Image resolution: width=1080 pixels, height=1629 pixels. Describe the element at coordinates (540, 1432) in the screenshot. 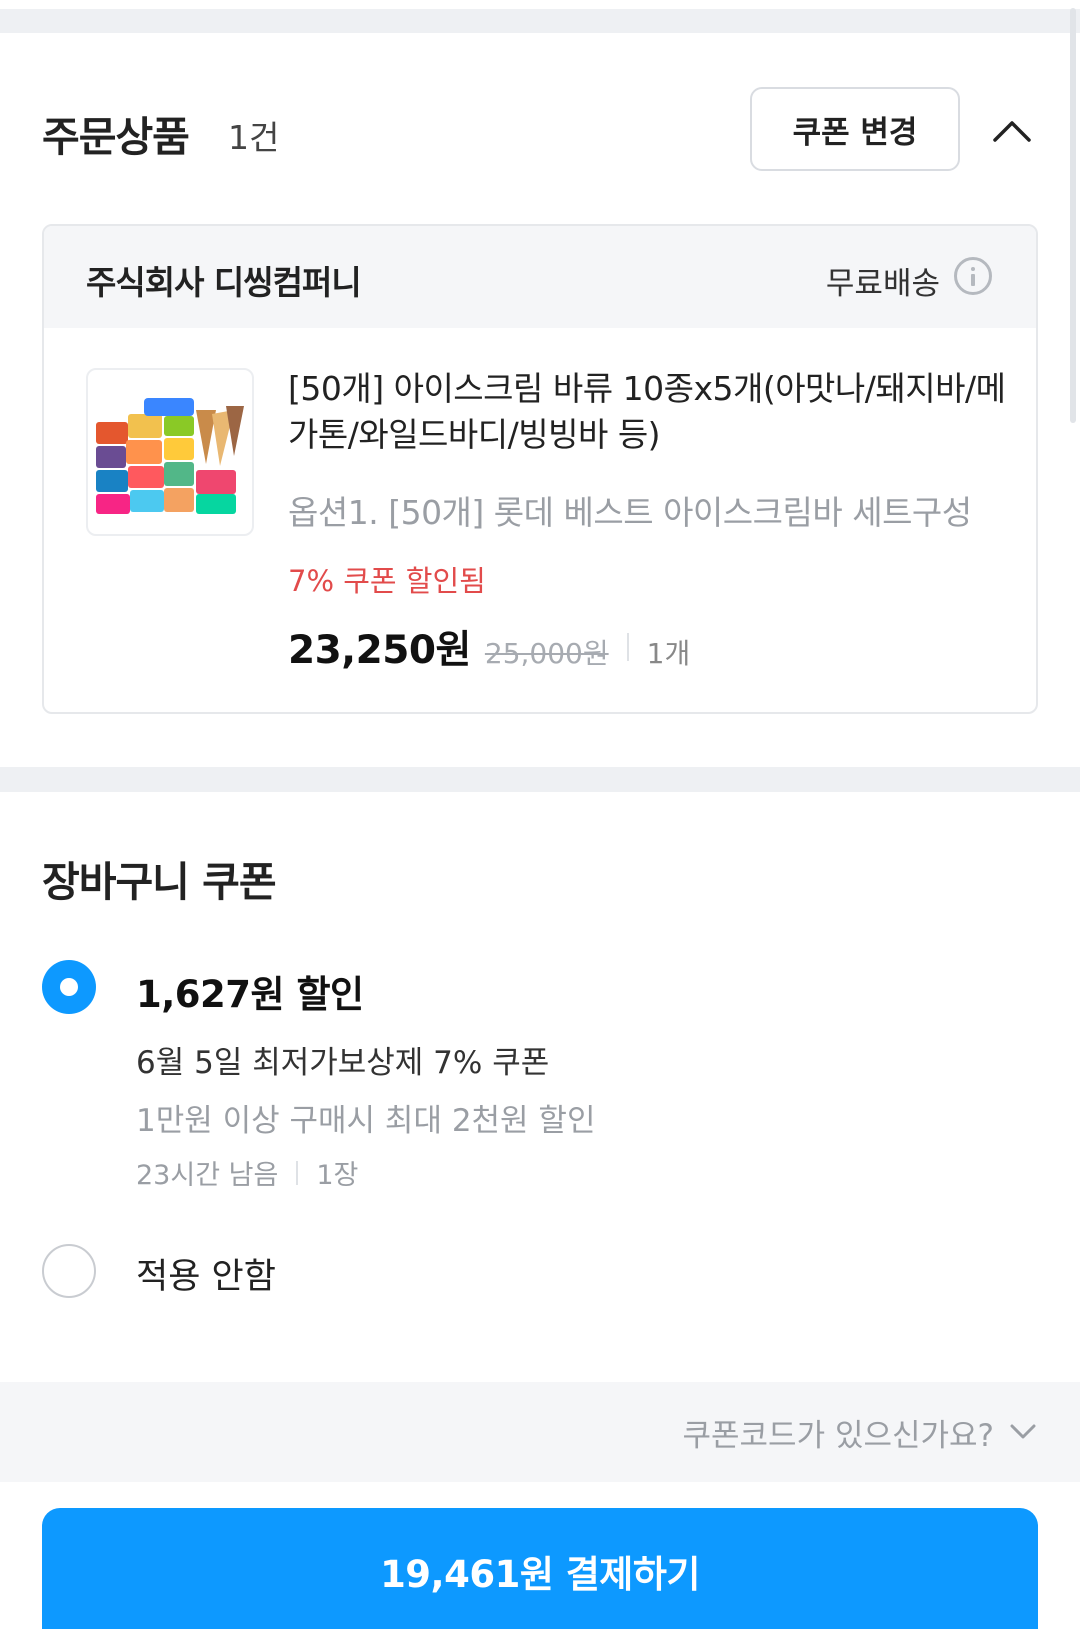

I see `coupon-code-bar: 쿠폰코드가 있으신가요?` at that location.